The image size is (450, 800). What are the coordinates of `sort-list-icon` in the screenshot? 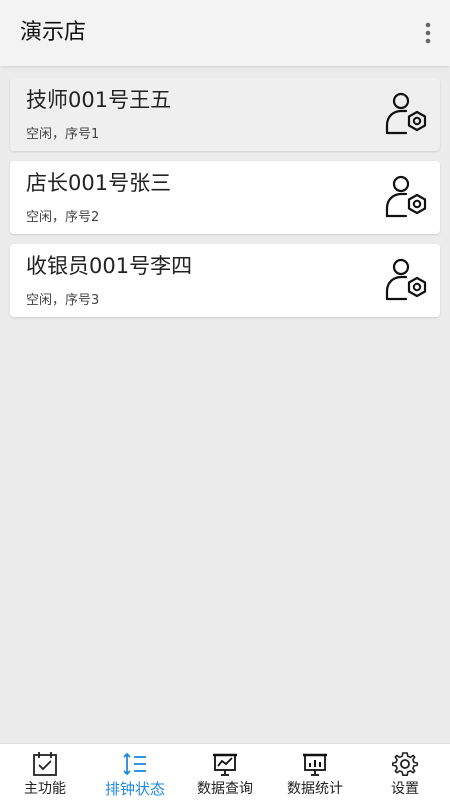 It's located at (134, 764).